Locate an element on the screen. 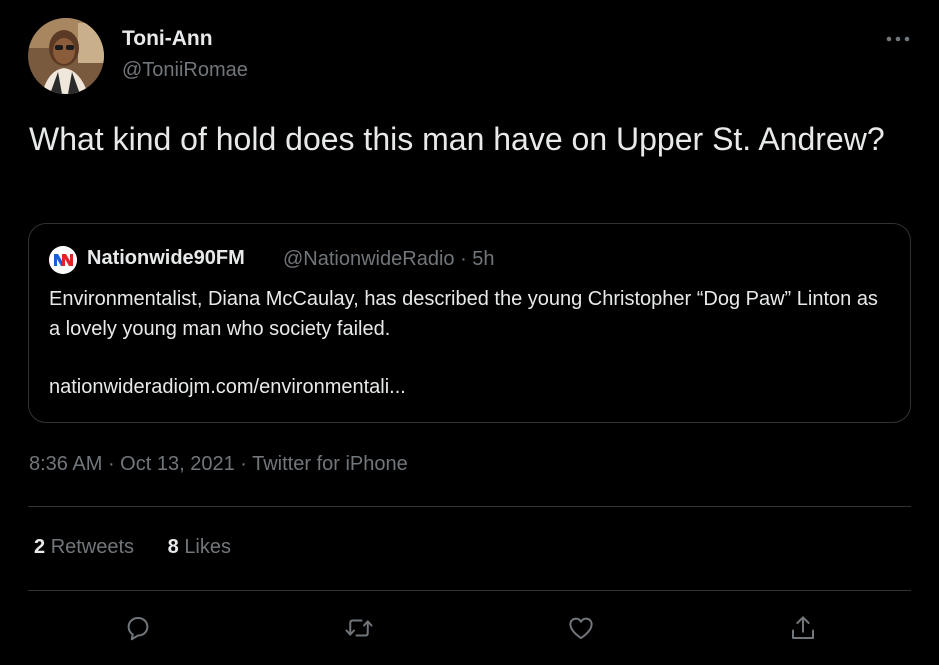 This screenshot has width=939, height=665. retweets-count: 2 is located at coordinates (40, 547).